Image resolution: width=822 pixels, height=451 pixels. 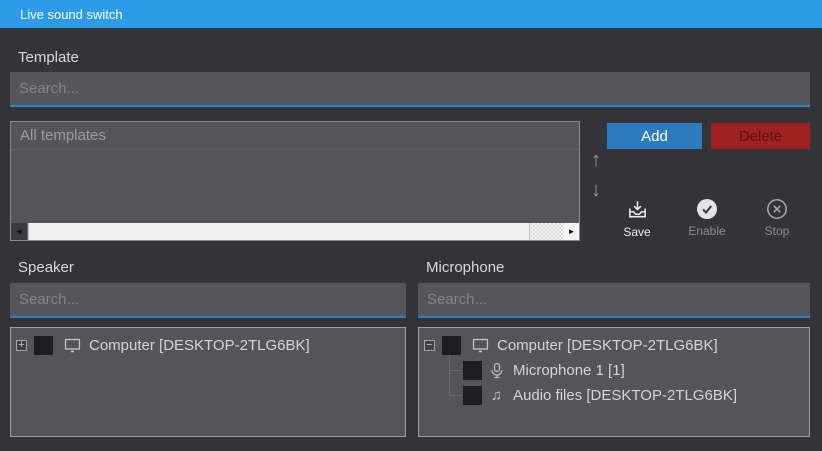 What do you see at coordinates (707, 209) in the screenshot?
I see `enable-check-icon` at bounding box center [707, 209].